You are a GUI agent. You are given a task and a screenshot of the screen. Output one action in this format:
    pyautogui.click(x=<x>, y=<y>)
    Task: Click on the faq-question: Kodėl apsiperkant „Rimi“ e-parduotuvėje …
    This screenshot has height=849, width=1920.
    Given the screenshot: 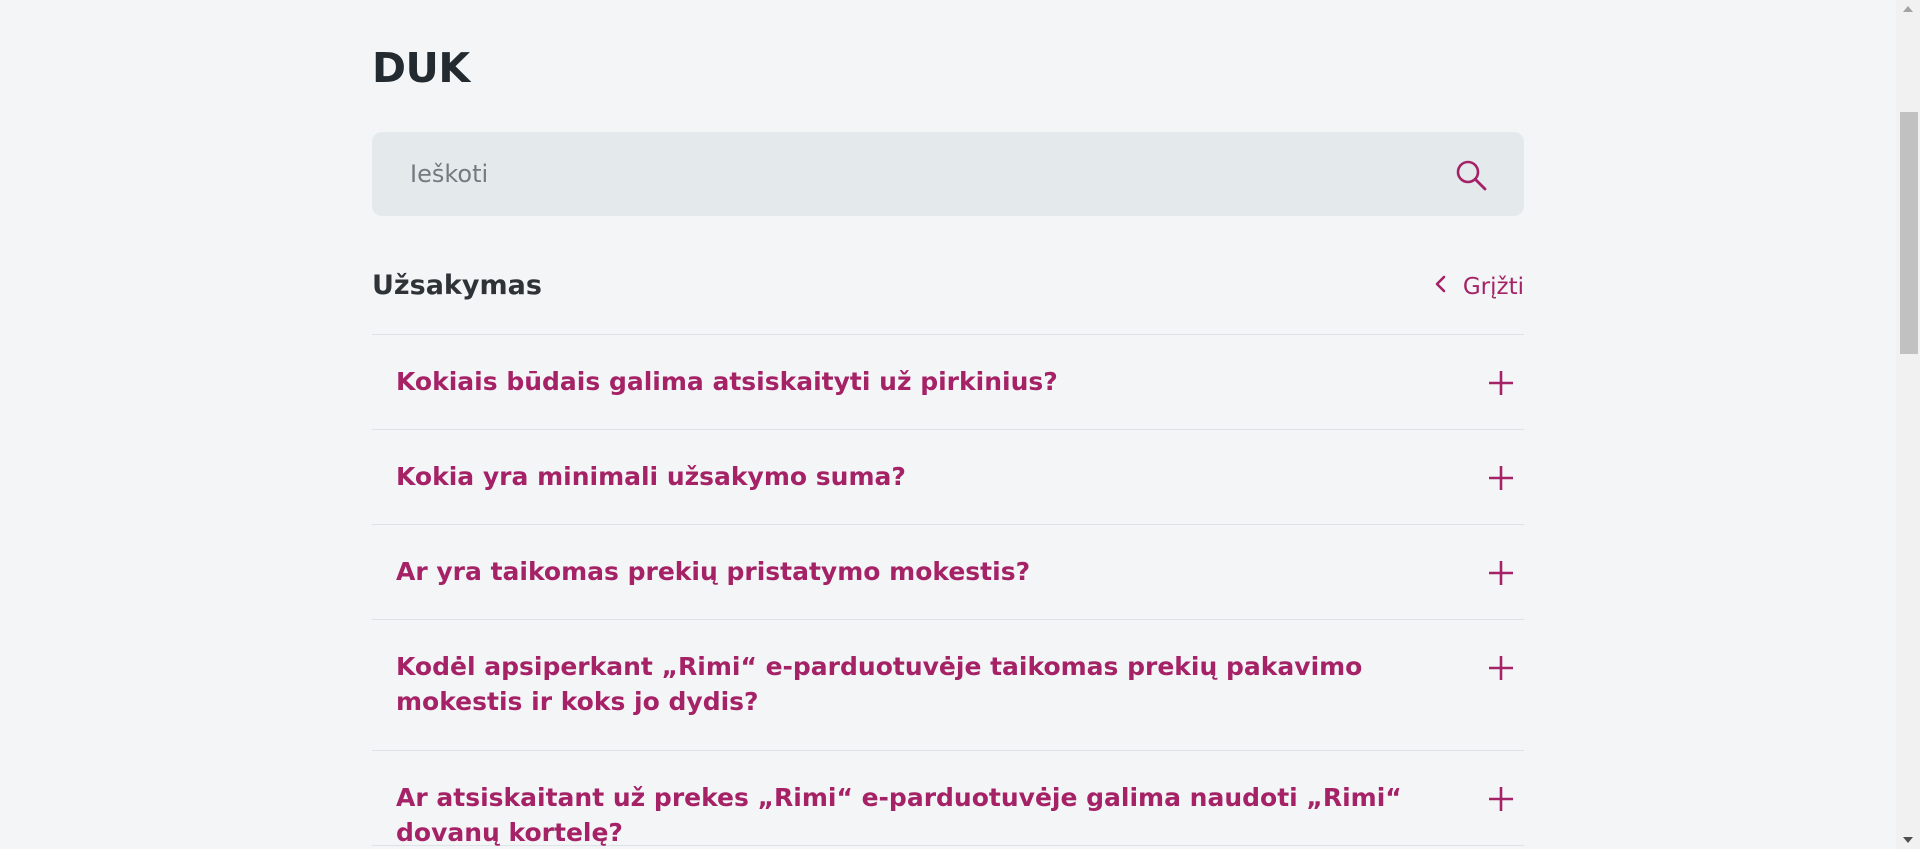 What is the action you would take?
    pyautogui.click(x=879, y=684)
    